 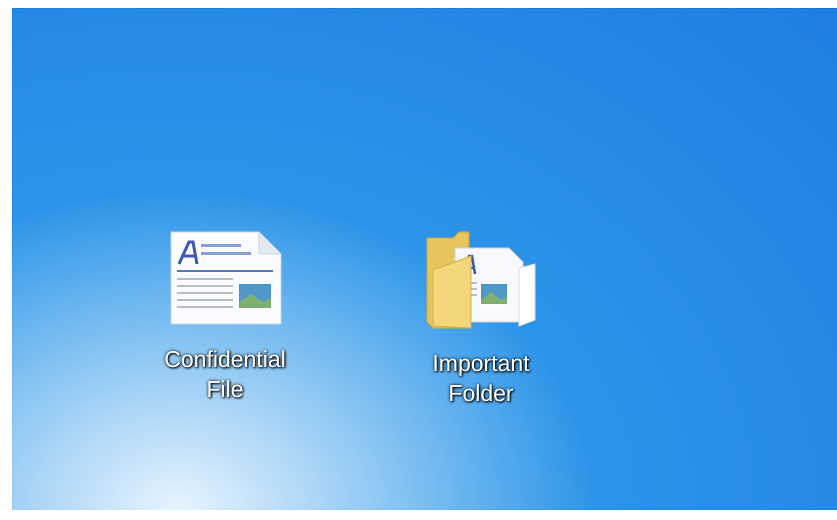 I want to click on icon-label: Confidential File, so click(x=225, y=374).